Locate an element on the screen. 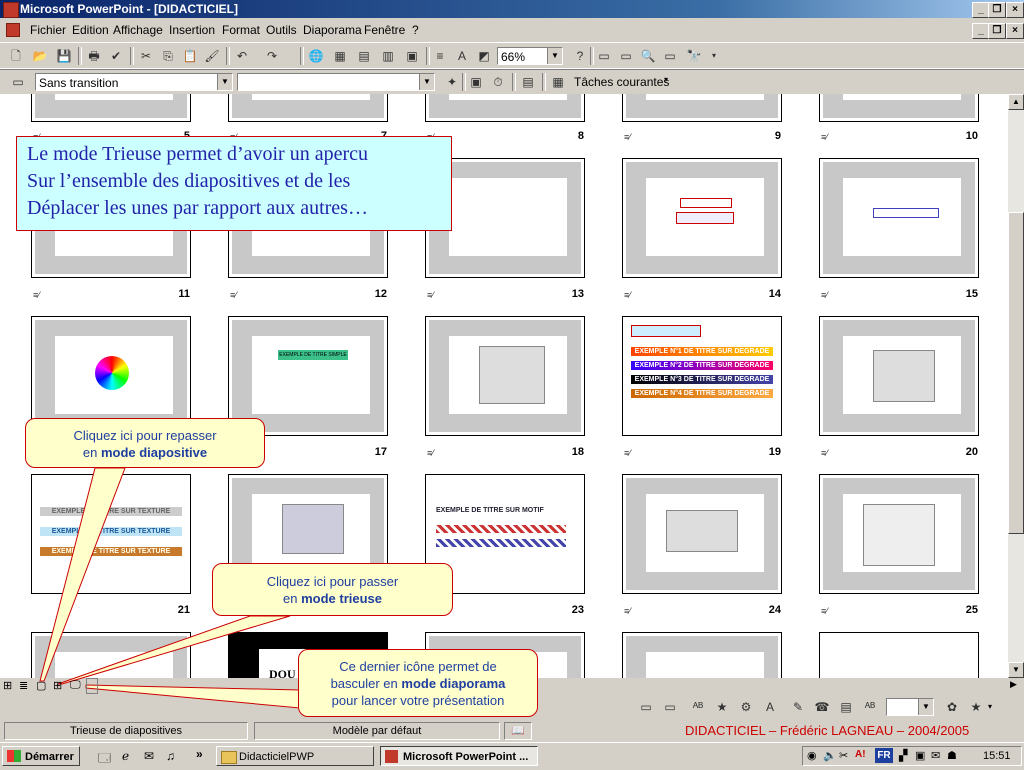  draw-tool-d-icon: ⚙ is located at coordinates (746, 707).